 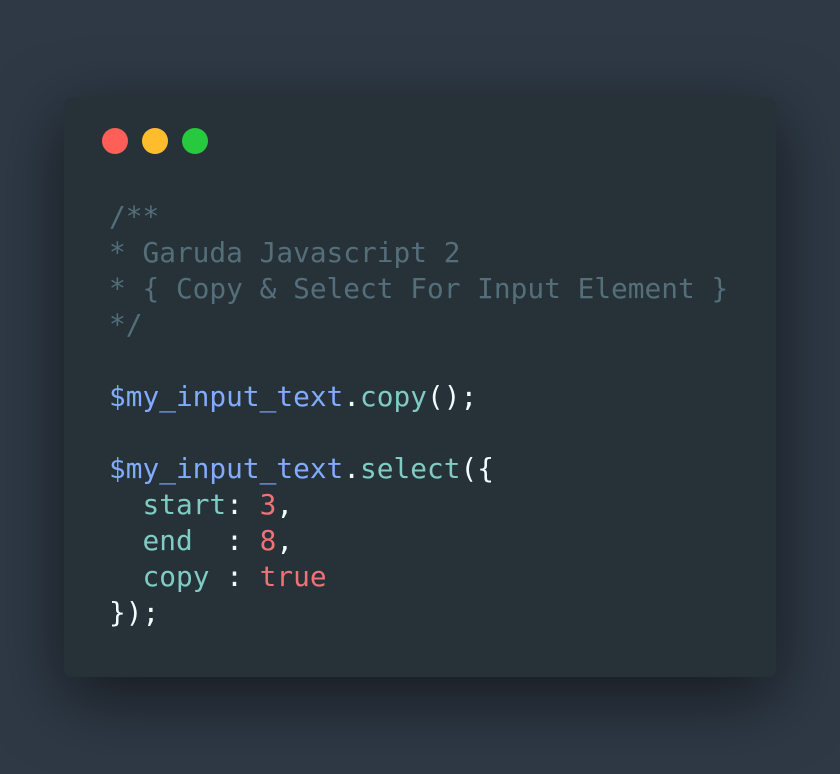 I want to click on number-token: 8, so click(x=268, y=540).